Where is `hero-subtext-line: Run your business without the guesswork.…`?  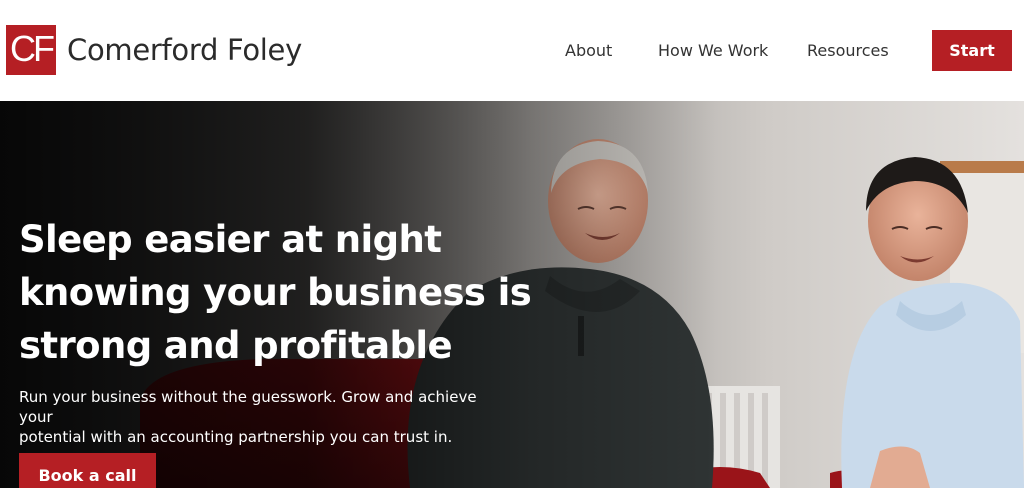 hero-subtext-line: Run your business without the guesswork.… is located at coordinates (248, 407).